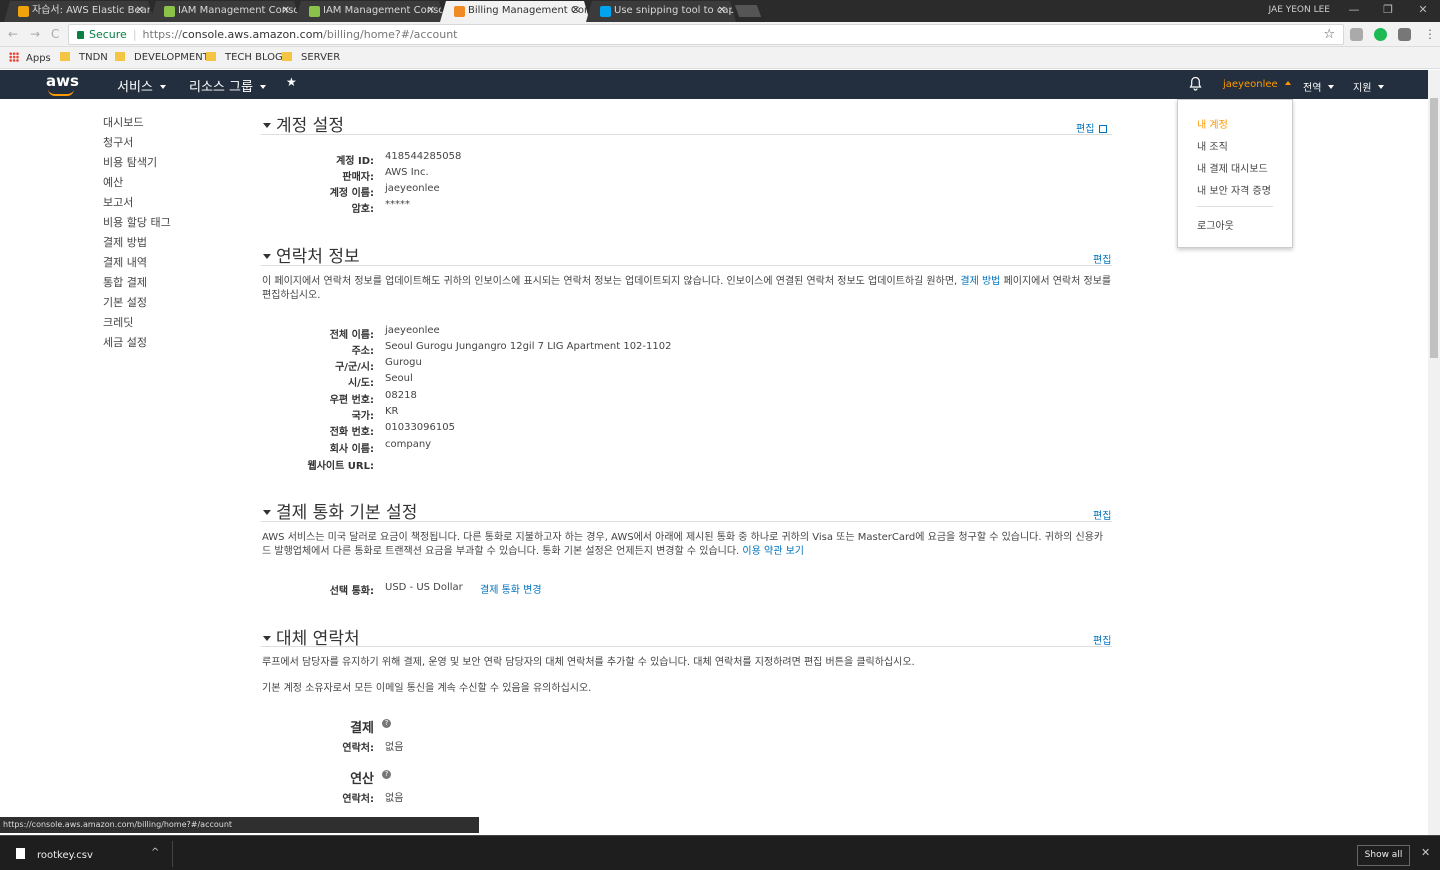  What do you see at coordinates (84, 57) in the screenshot?
I see `bookmark-tndn: TNDN` at bounding box center [84, 57].